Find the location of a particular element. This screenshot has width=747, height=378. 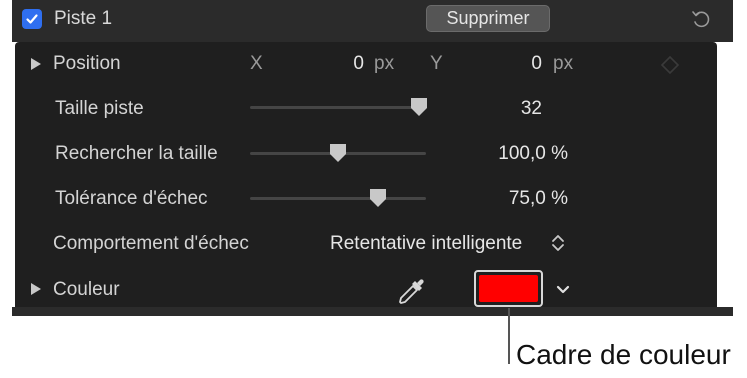

color-well is located at coordinates (508, 288).